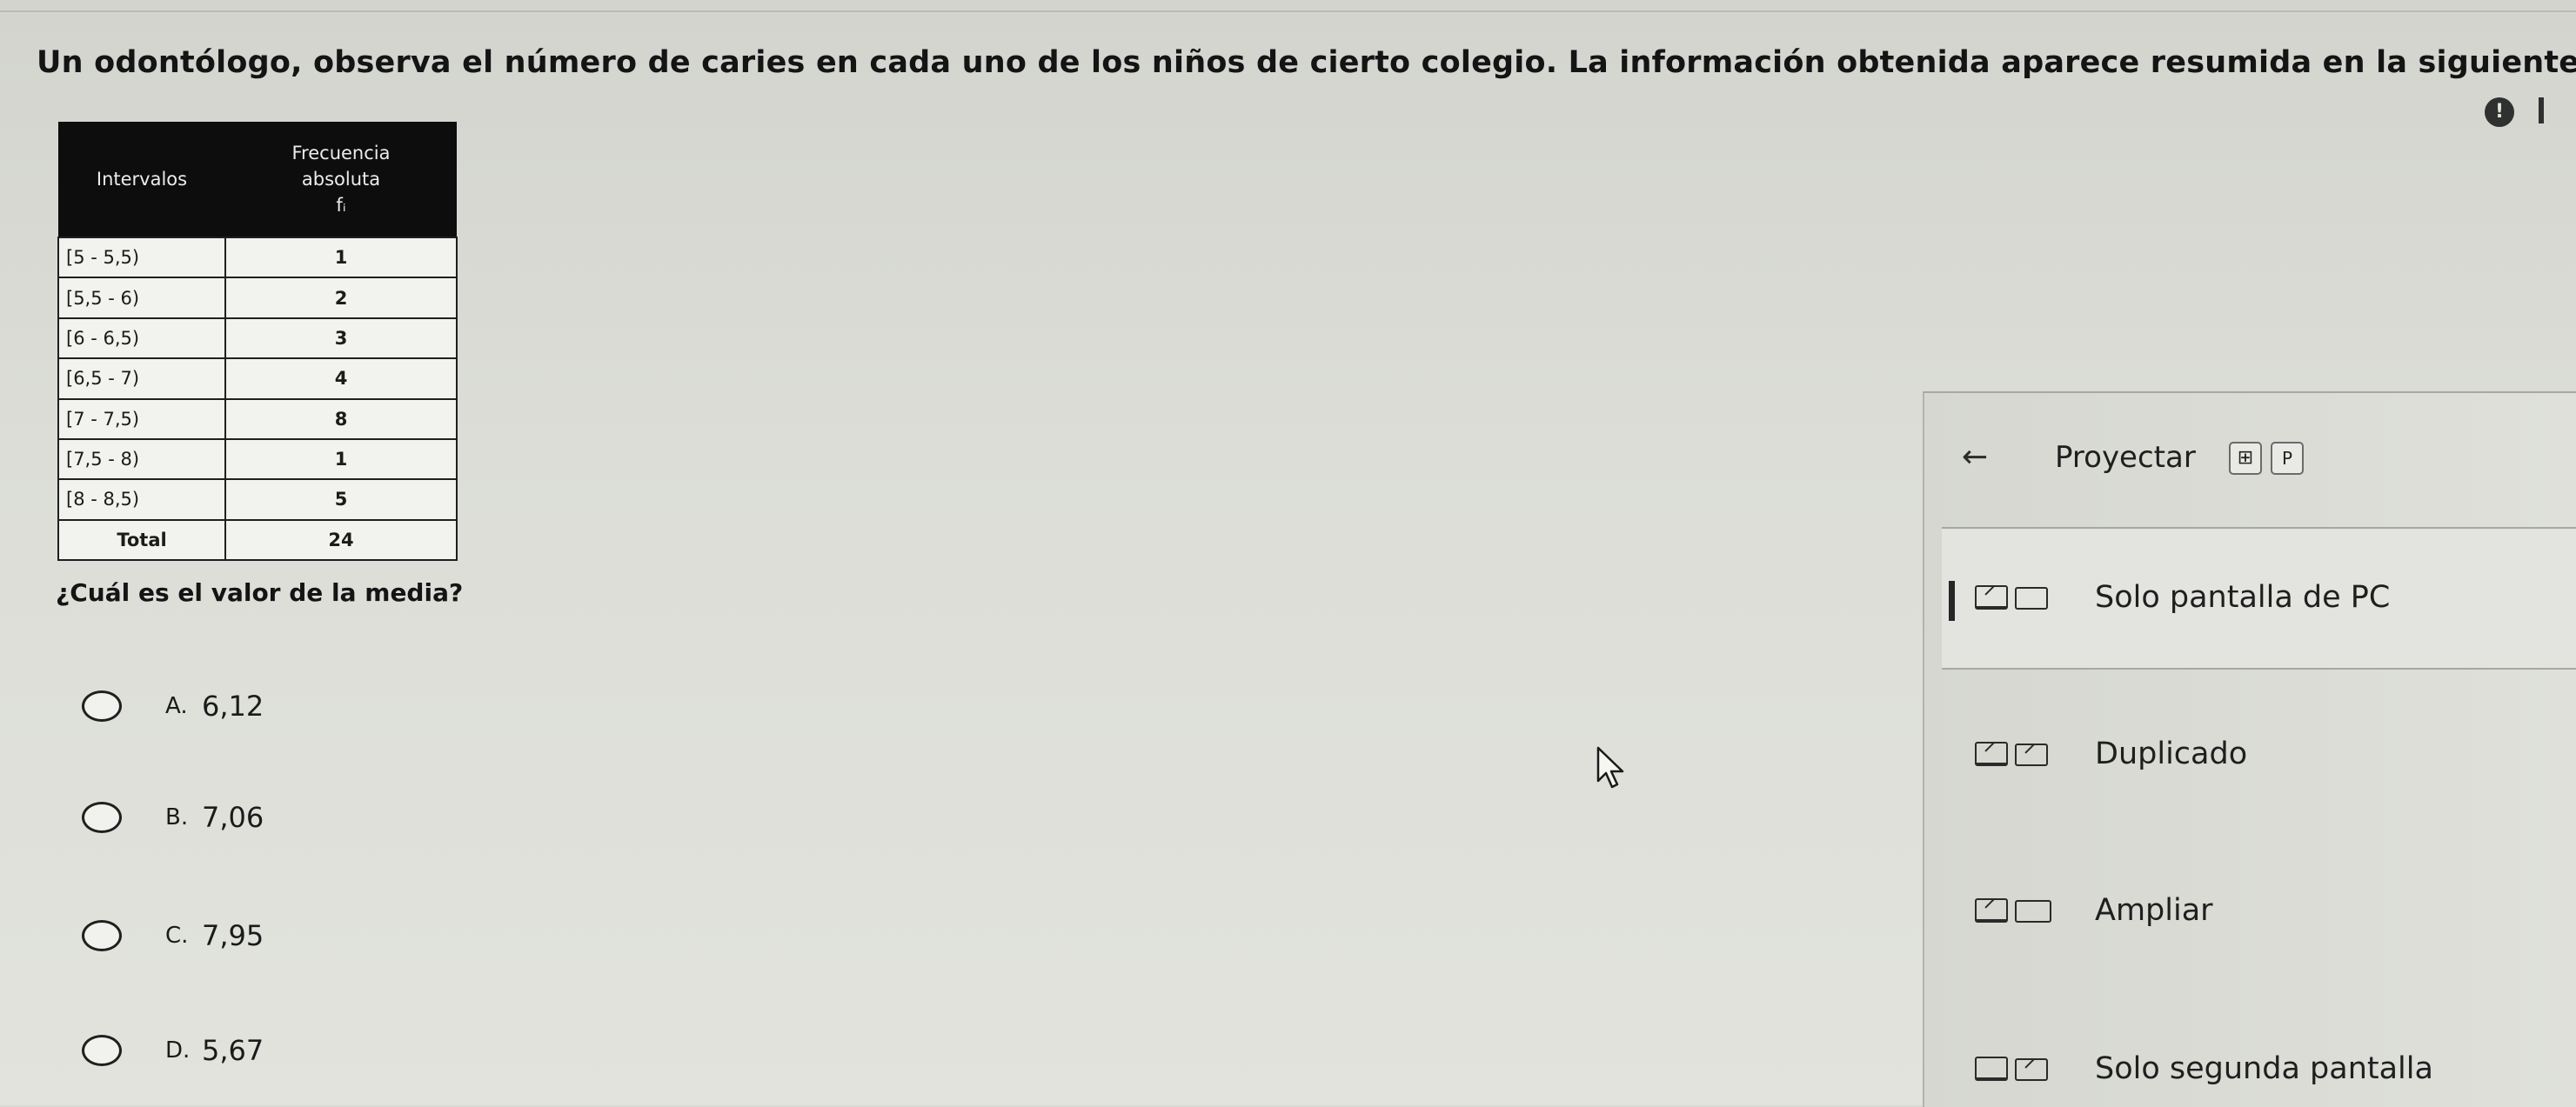 The height and width of the screenshot is (1107, 2576). I want to click on mouse-cursor-icon, so click(1610, 767).